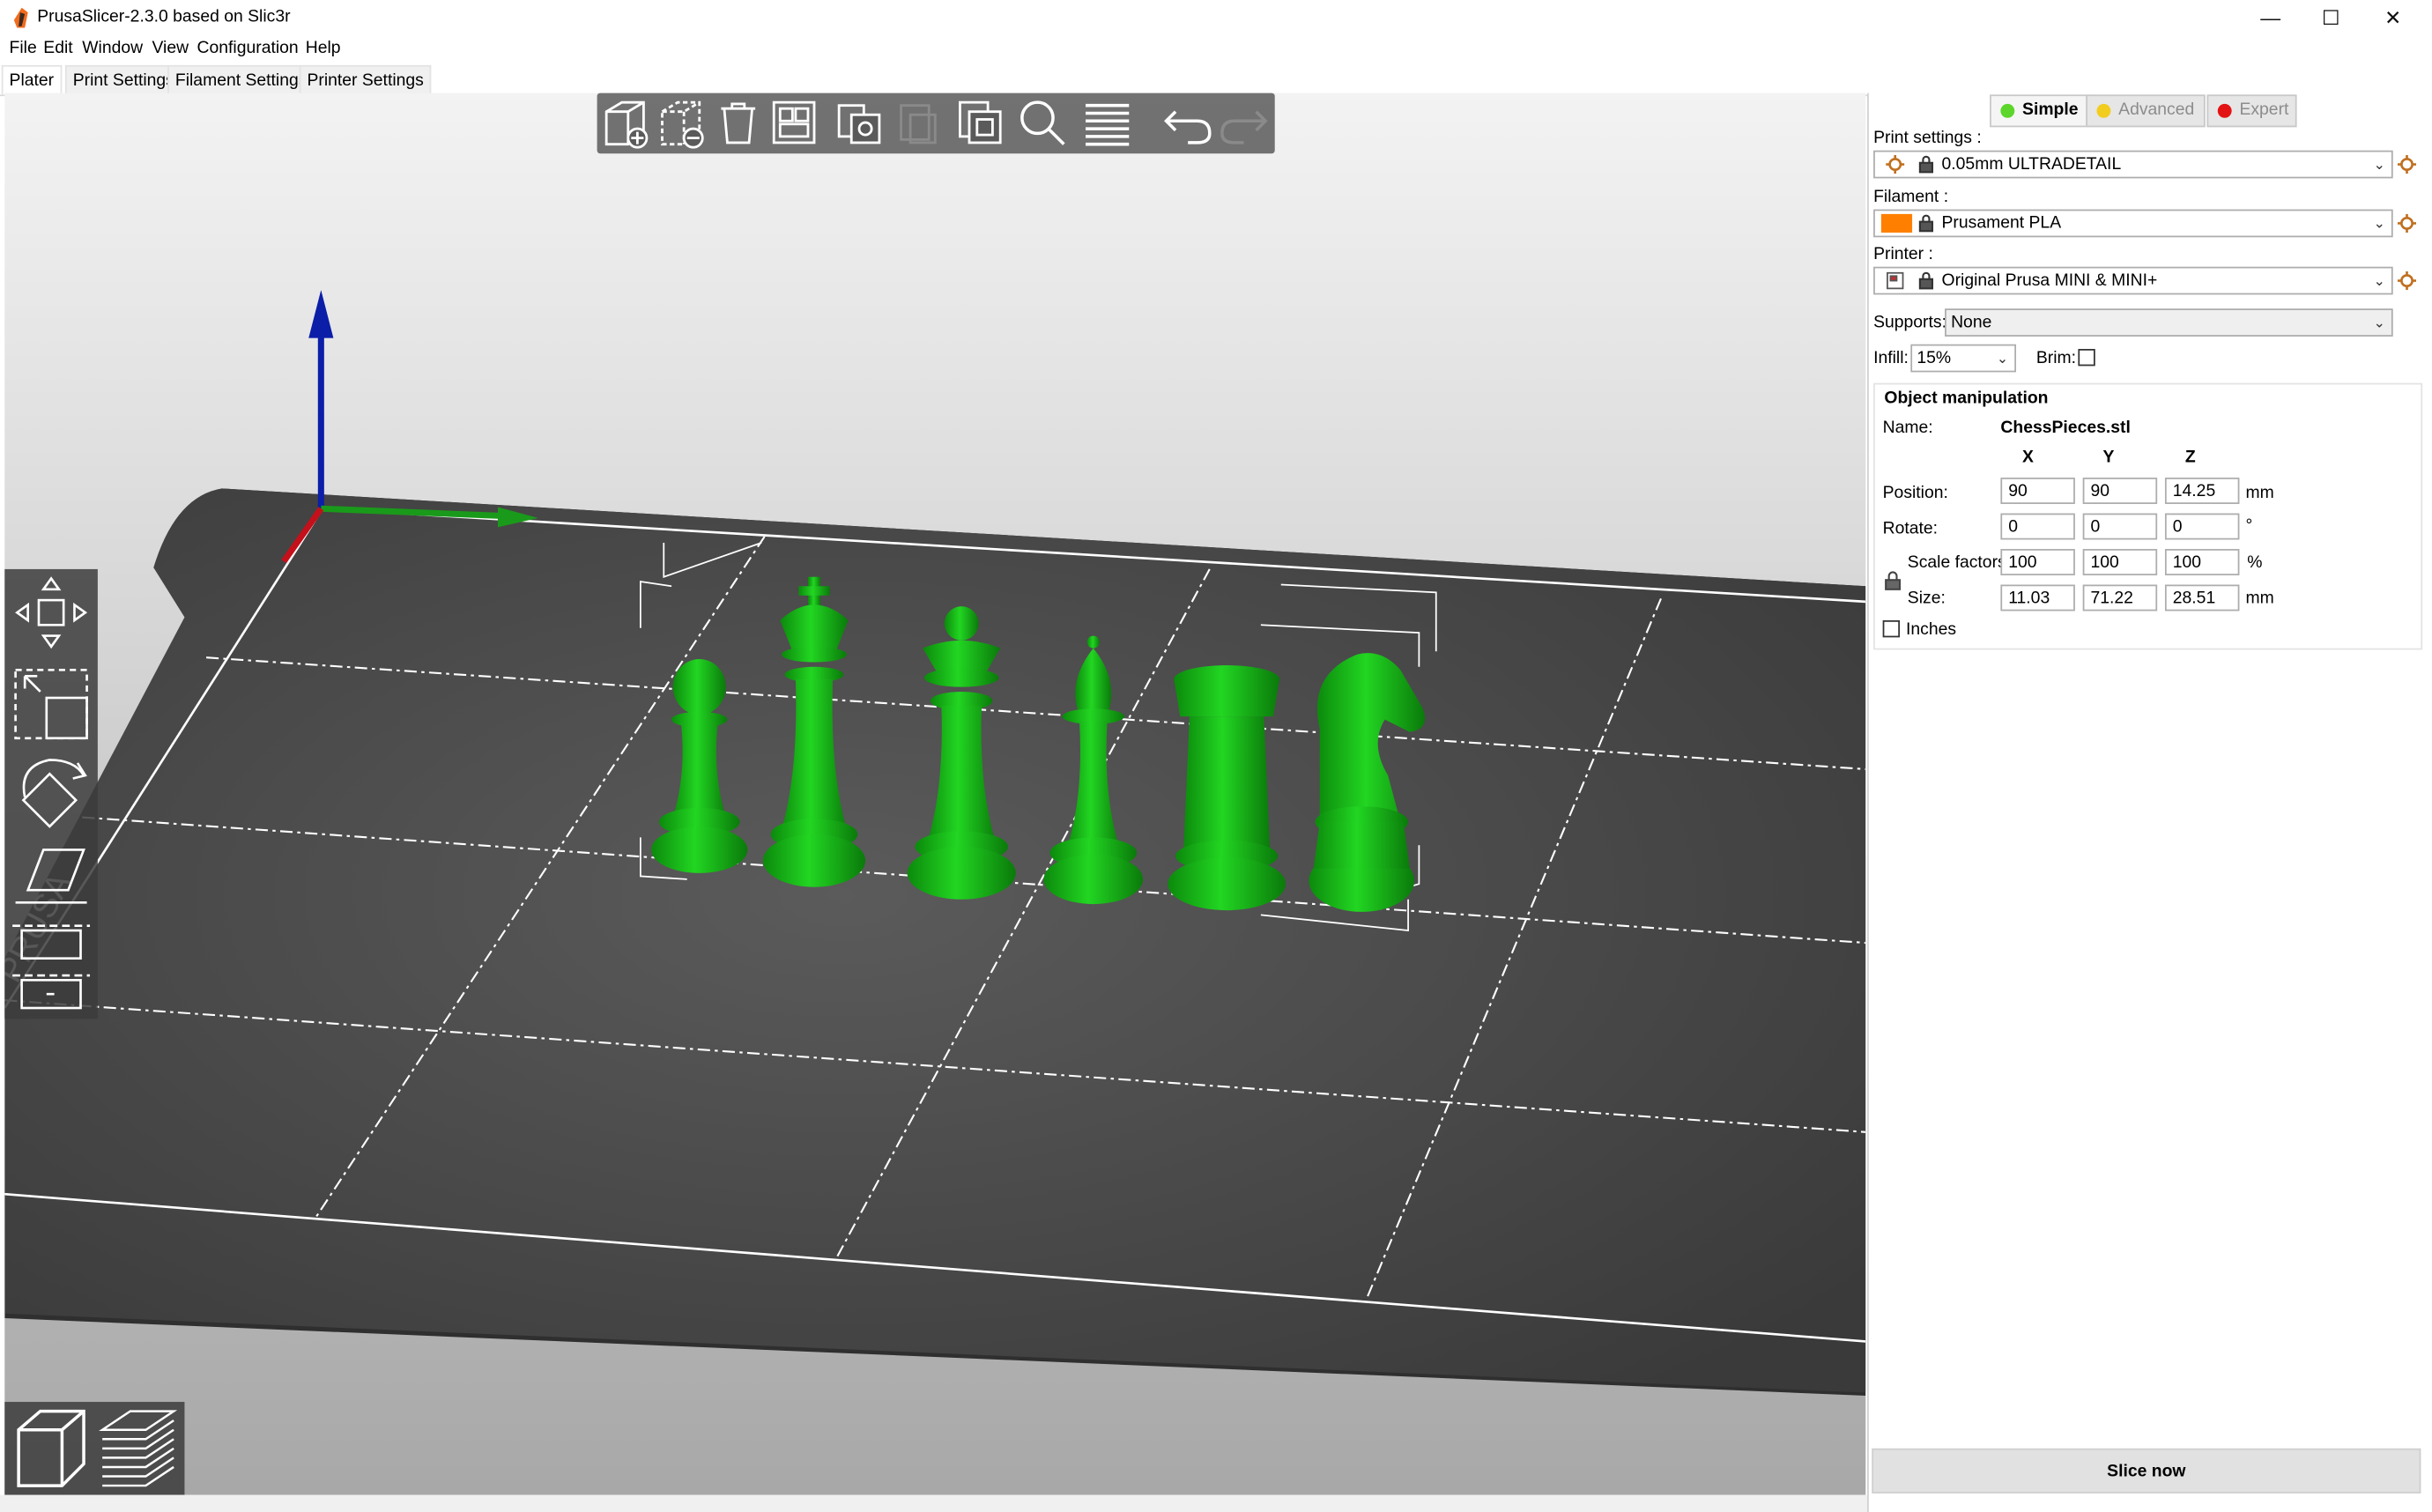 The height and width of the screenshot is (1512, 2432). Describe the element at coordinates (123, 79) in the screenshot. I see `tab-print-settings: Print Settings` at that location.